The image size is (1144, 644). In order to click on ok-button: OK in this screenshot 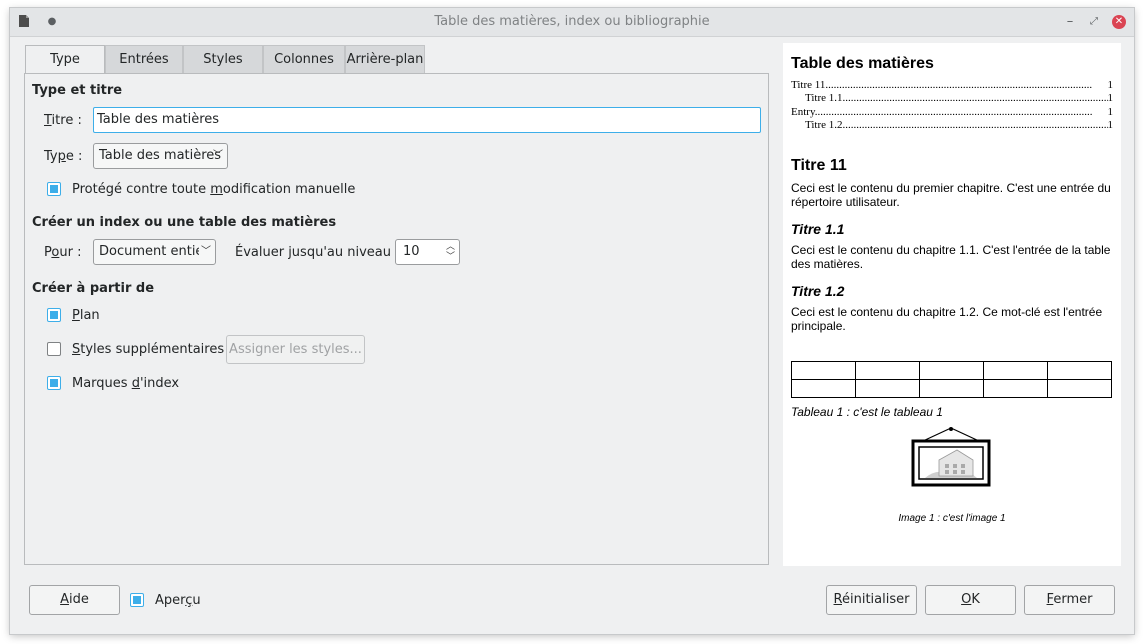, I will do `click(970, 600)`.